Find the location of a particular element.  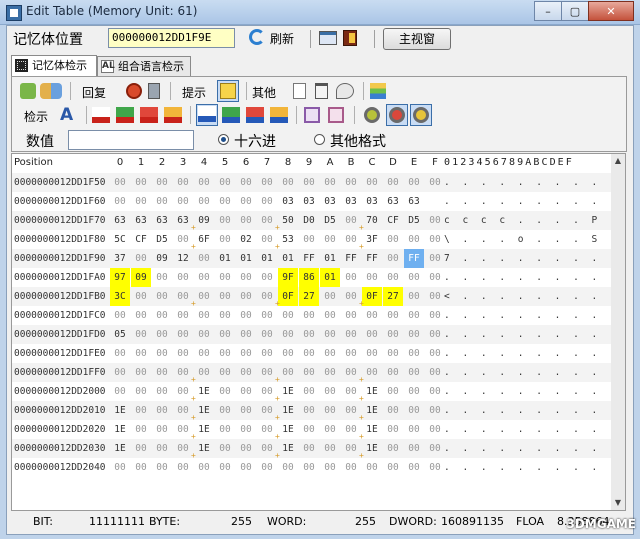

other-format-radio-label: 其他格式 is located at coordinates (358, 141).